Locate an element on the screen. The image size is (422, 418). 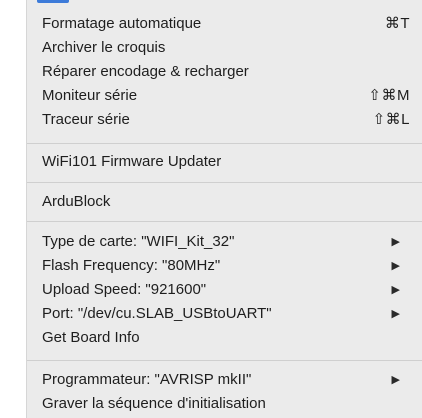
menu-item-wifi101-firmware-updater: WiFi101 Firmware Updater is located at coordinates (224, 162).